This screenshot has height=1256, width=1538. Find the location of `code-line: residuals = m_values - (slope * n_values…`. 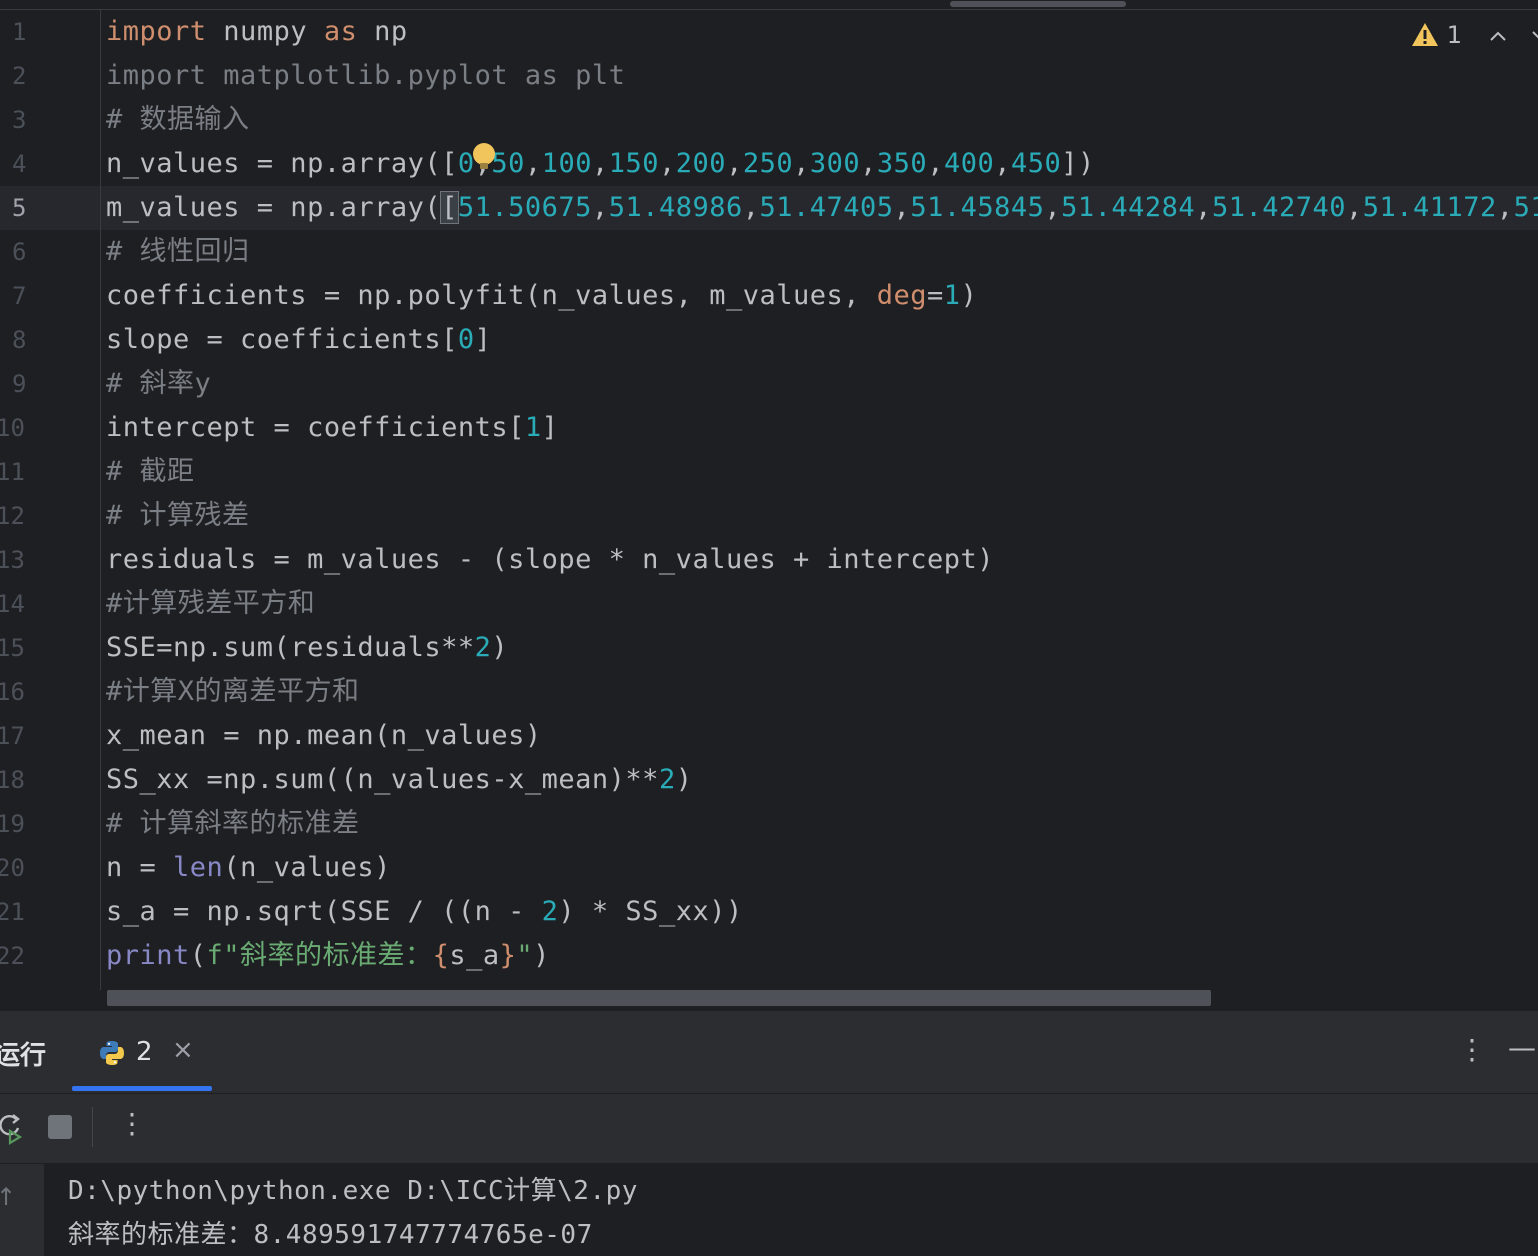

code-line: residuals = m_values - (slope * n_values… is located at coordinates (550, 560).